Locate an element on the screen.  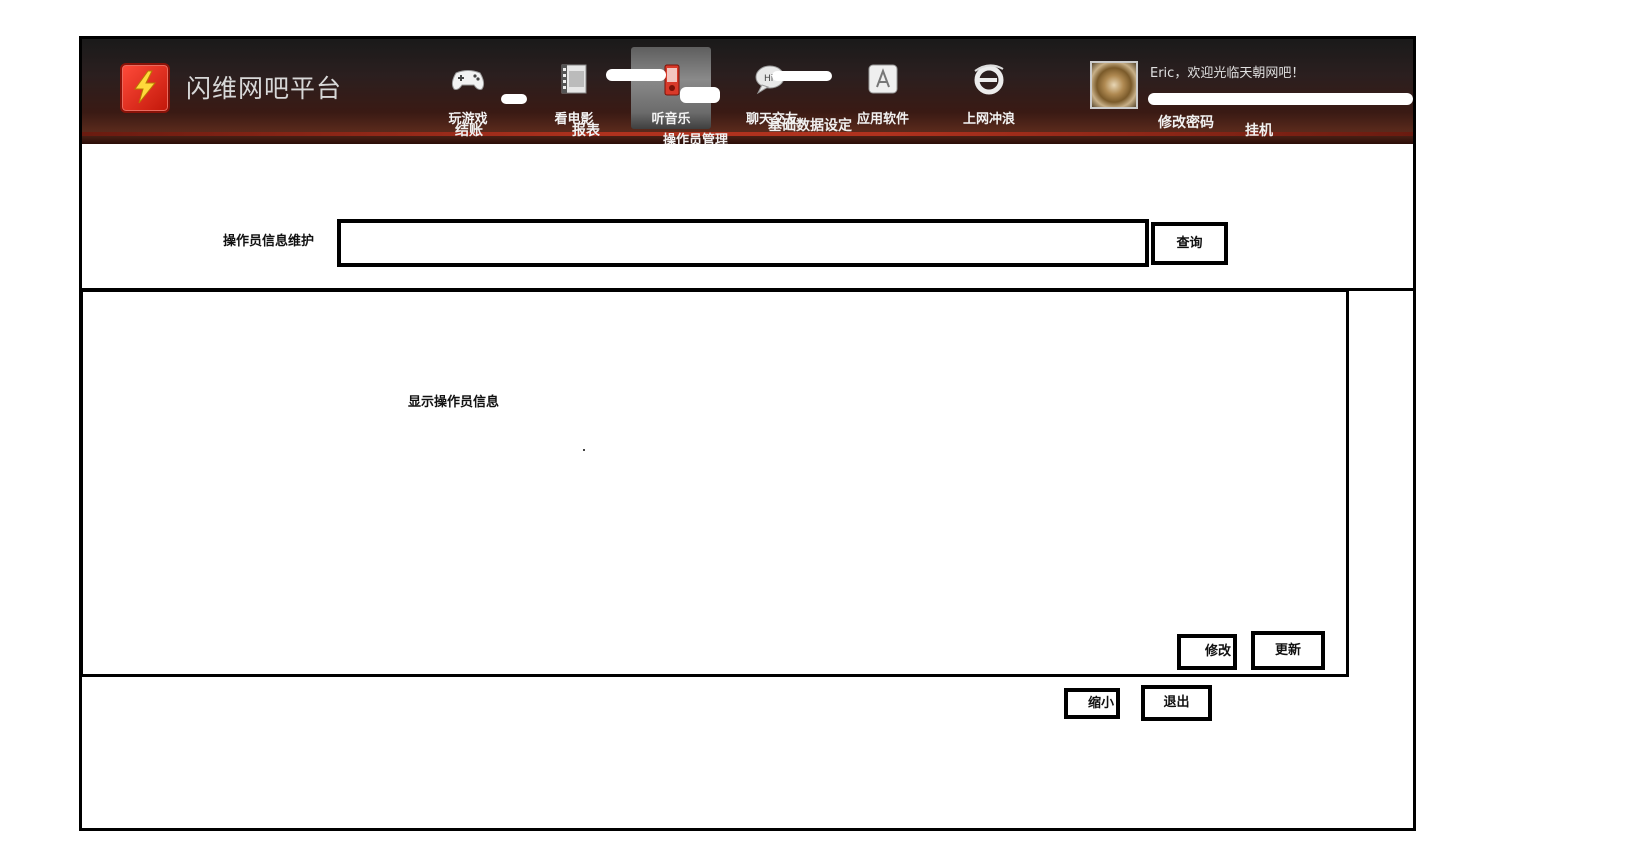
welcome-text: Eric，欢迎光临天朝网吧！ is located at coordinates (1227, 73).